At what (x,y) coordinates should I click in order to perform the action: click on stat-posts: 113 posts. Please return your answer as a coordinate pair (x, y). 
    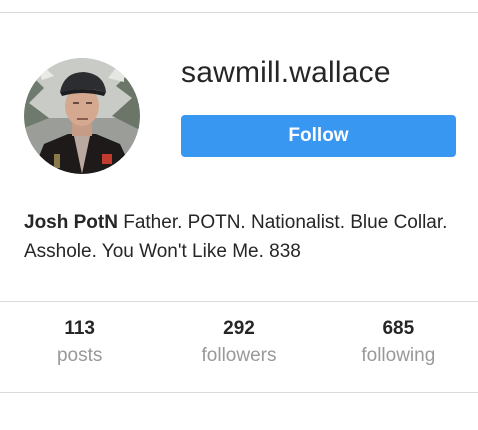
    Looking at the image, I should click on (79, 346).